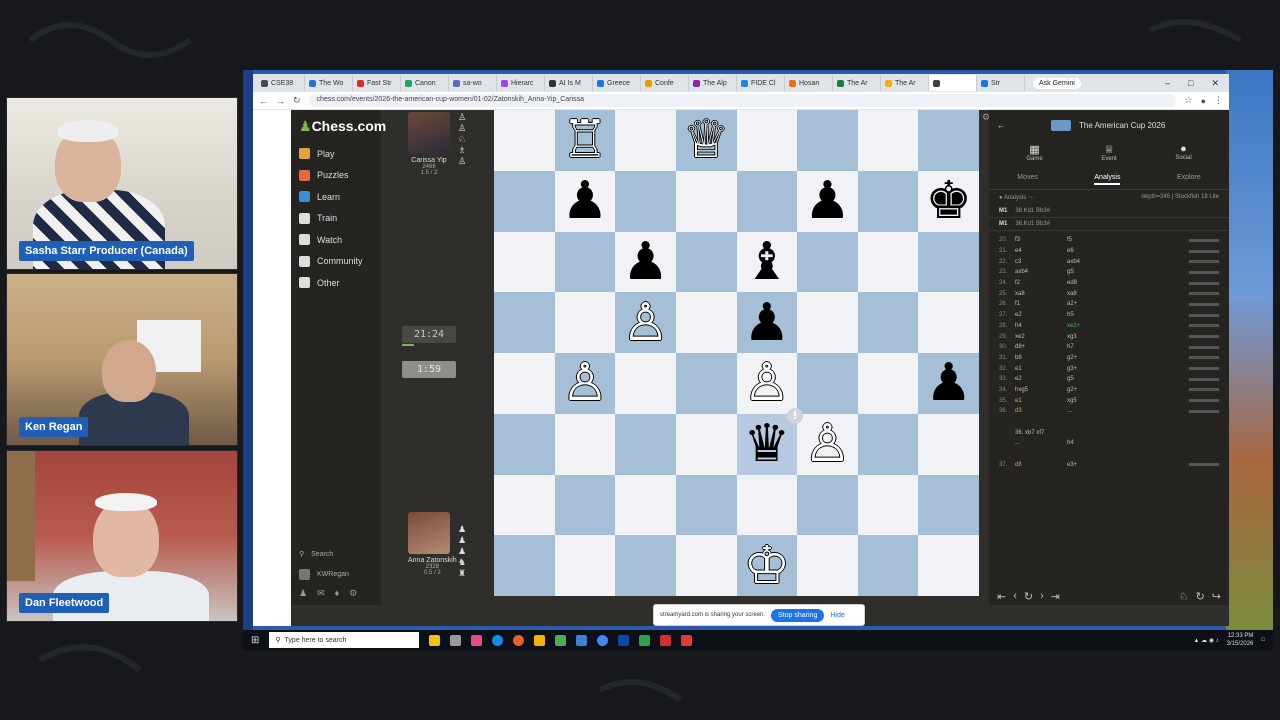 The width and height of the screenshot is (1280, 720). I want to click on browser-tab: The Ar, so click(905, 83).